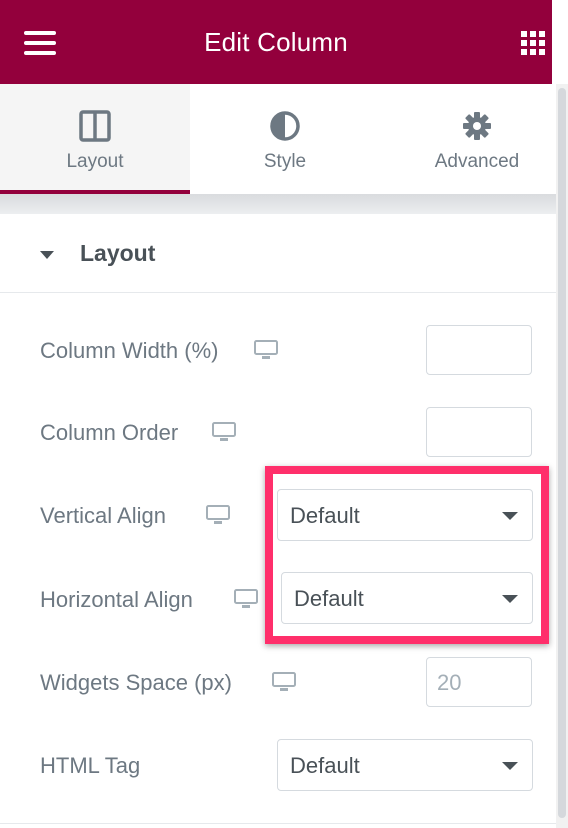 This screenshot has height=828, width=568. What do you see at coordinates (533, 43) in the screenshot?
I see `widgets-grid-icon` at bounding box center [533, 43].